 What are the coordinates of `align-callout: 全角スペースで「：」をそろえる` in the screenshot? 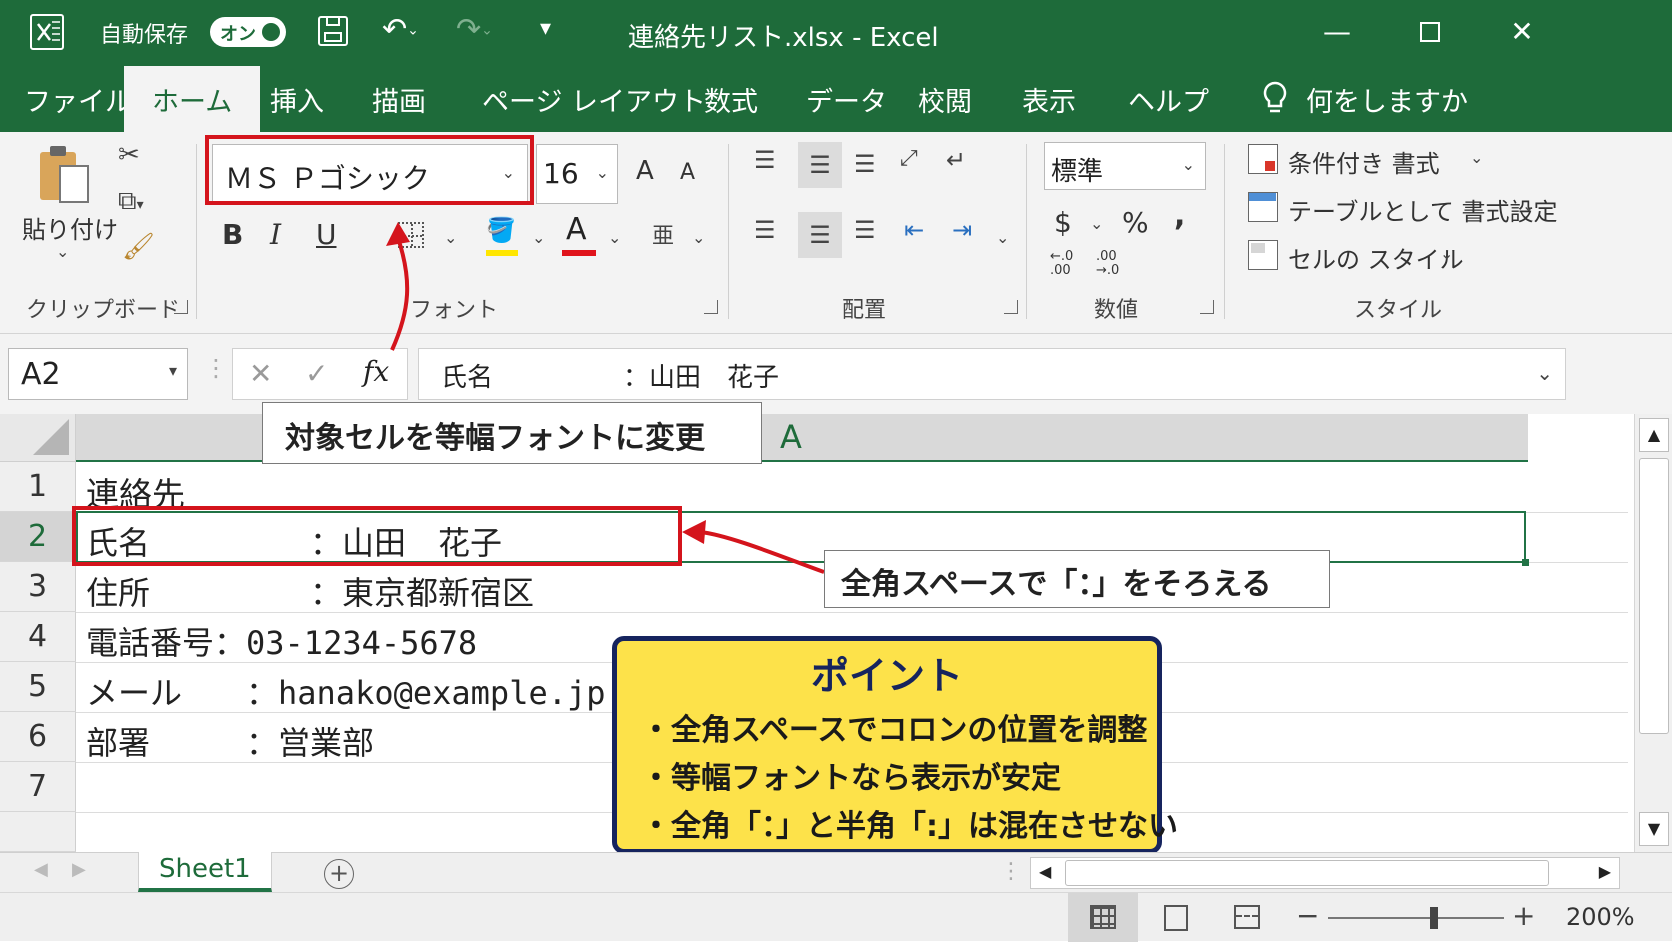 It's located at (1077, 579).